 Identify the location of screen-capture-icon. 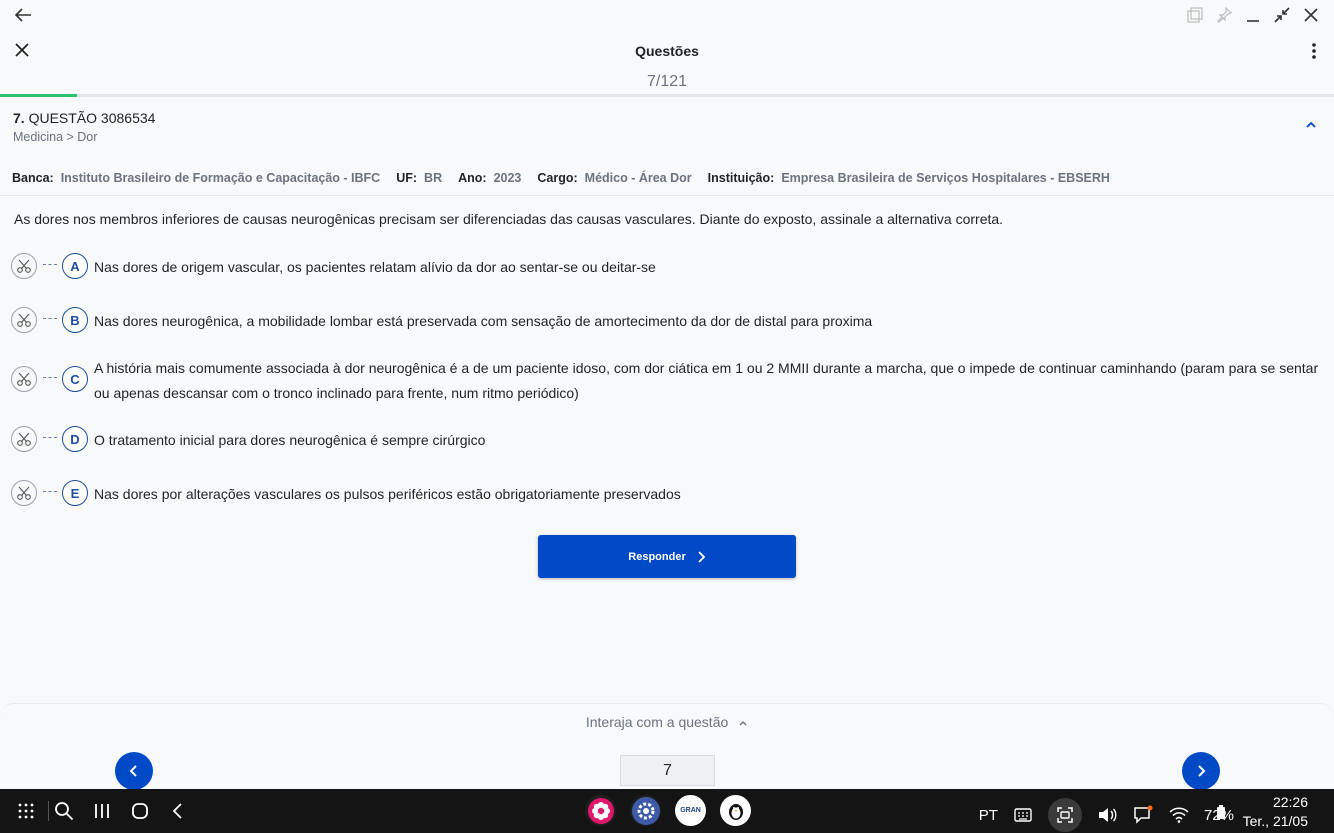
(1064, 815).